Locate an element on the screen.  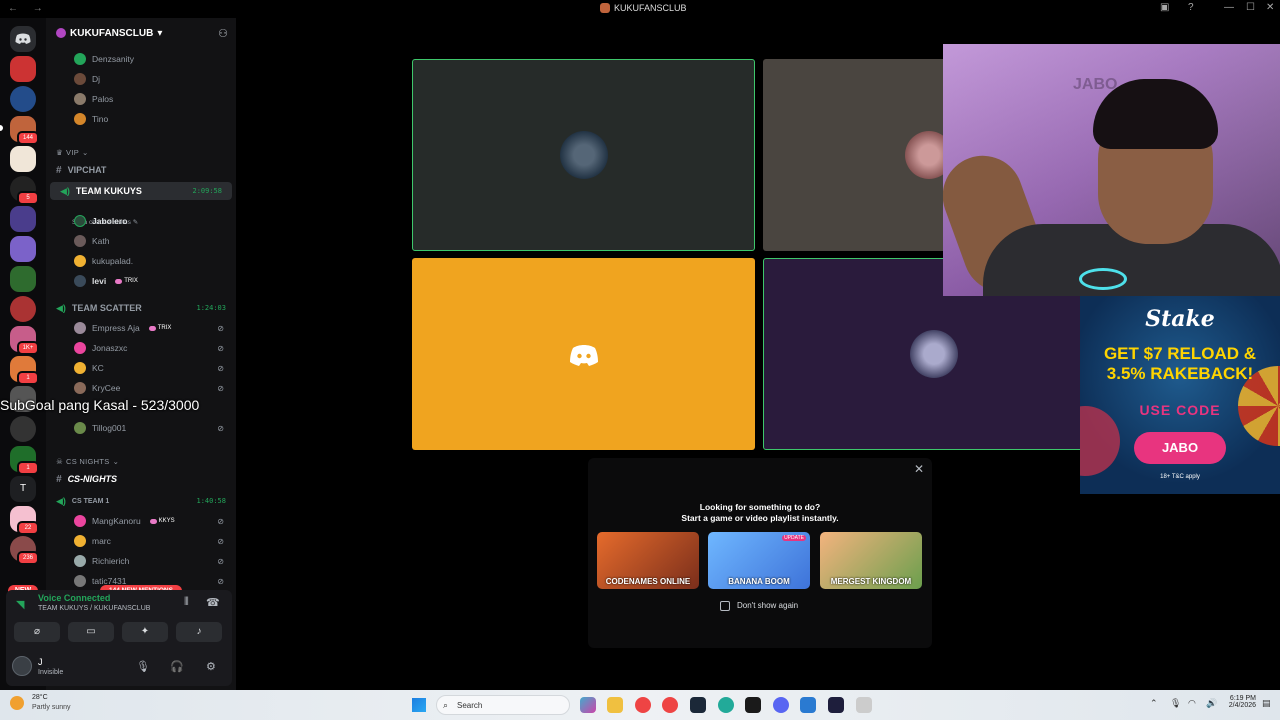
wifi-icon: ◠ is located at coordinates (1192, 703).